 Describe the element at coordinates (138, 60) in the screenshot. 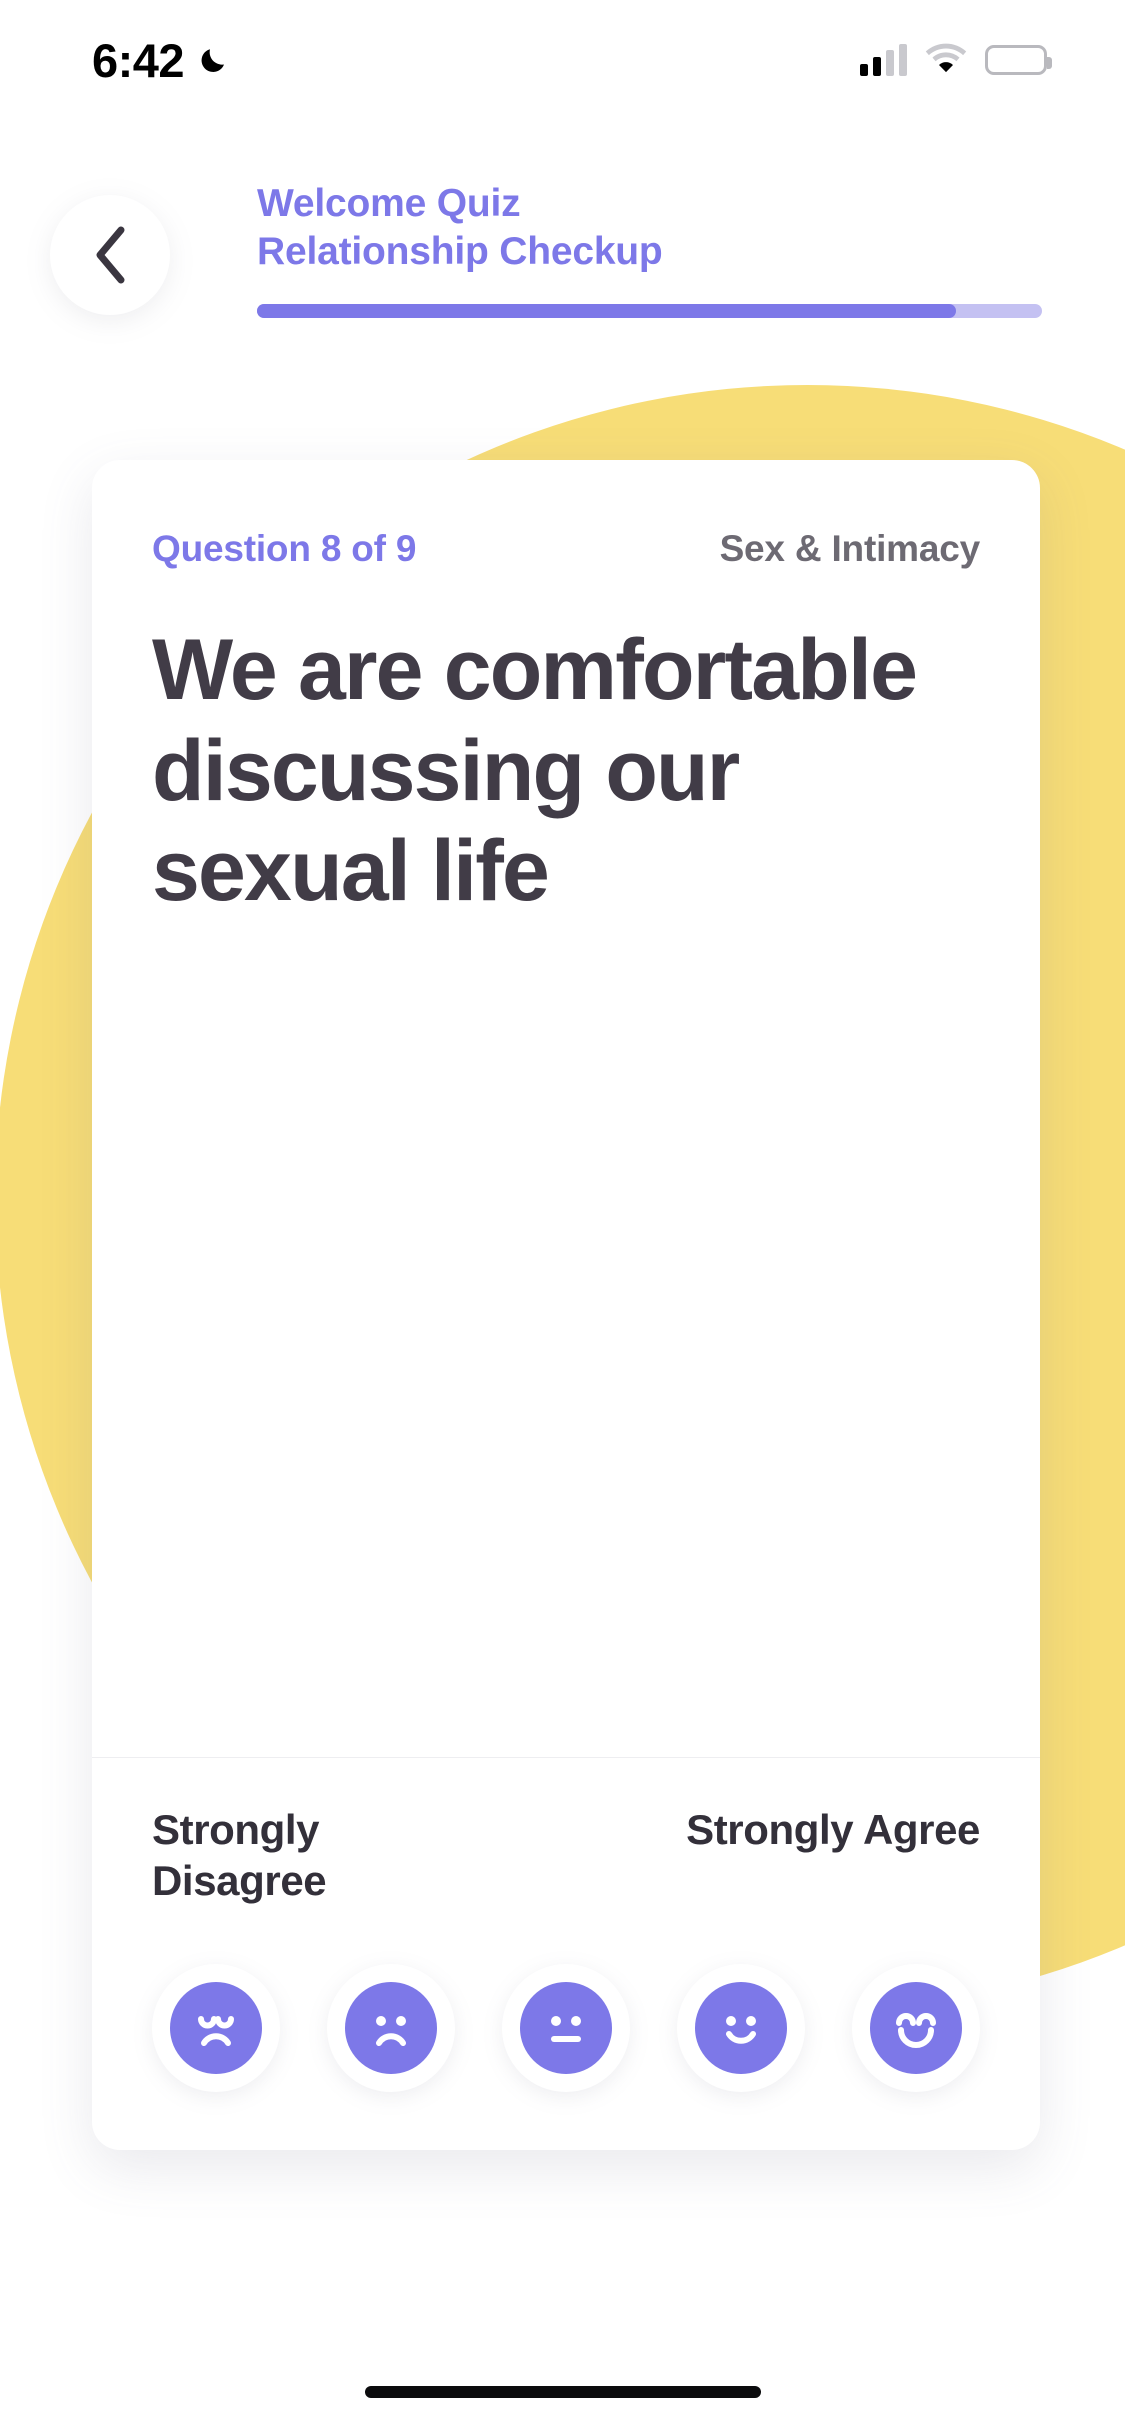

I see `status-bar-clock: 6:42` at that location.